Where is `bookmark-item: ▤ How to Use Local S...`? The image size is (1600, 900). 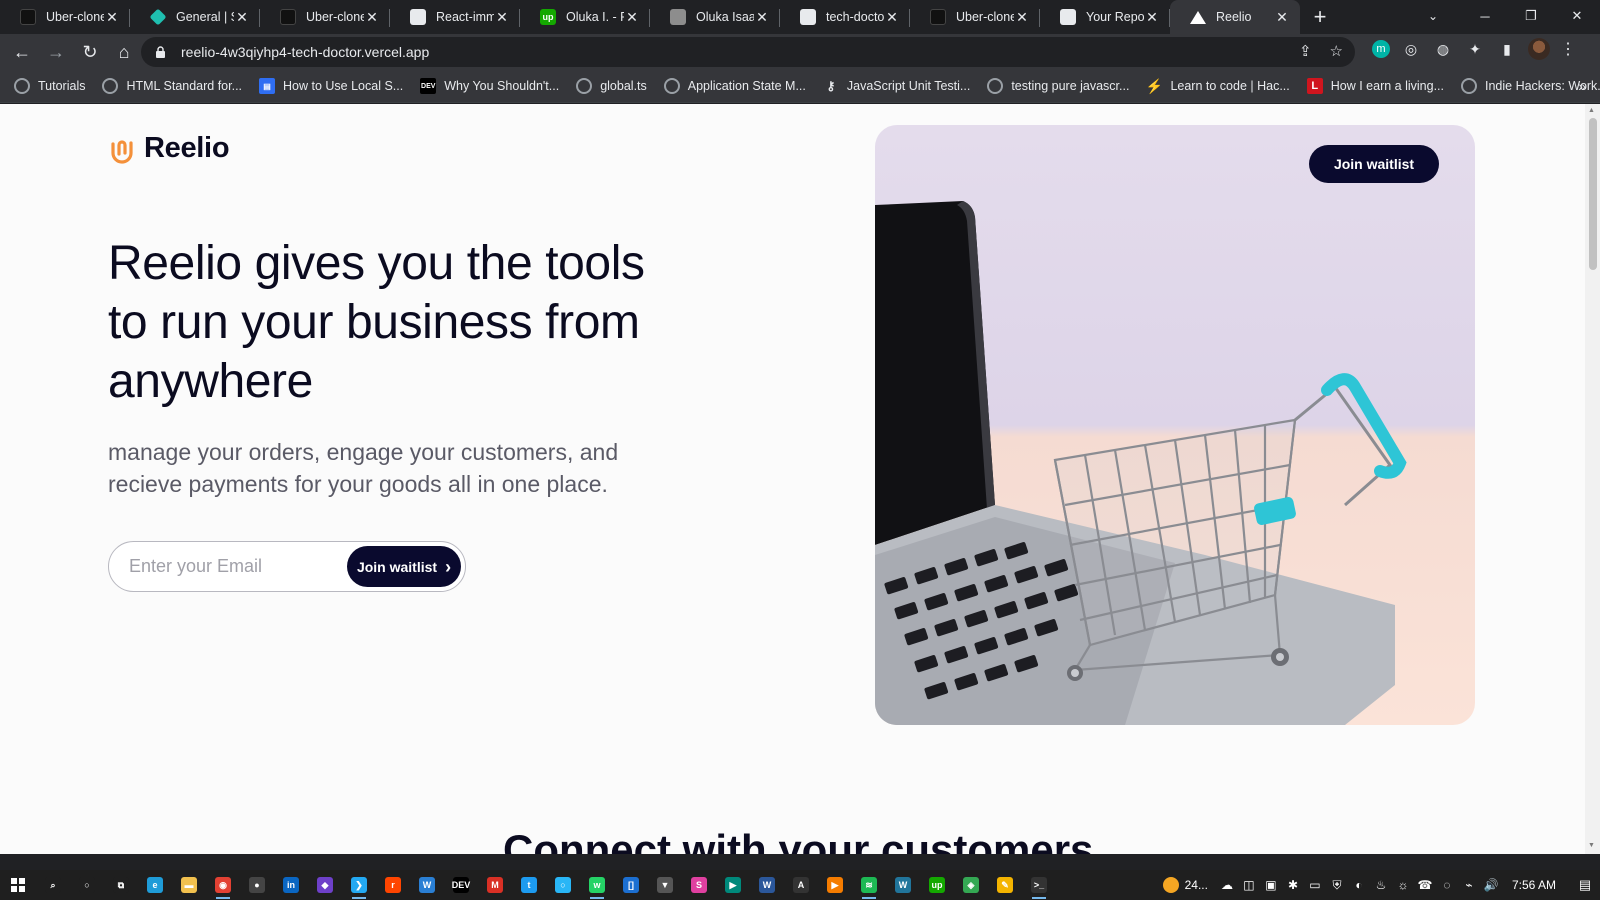 bookmark-item: ▤ How to Use Local S... is located at coordinates (331, 86).